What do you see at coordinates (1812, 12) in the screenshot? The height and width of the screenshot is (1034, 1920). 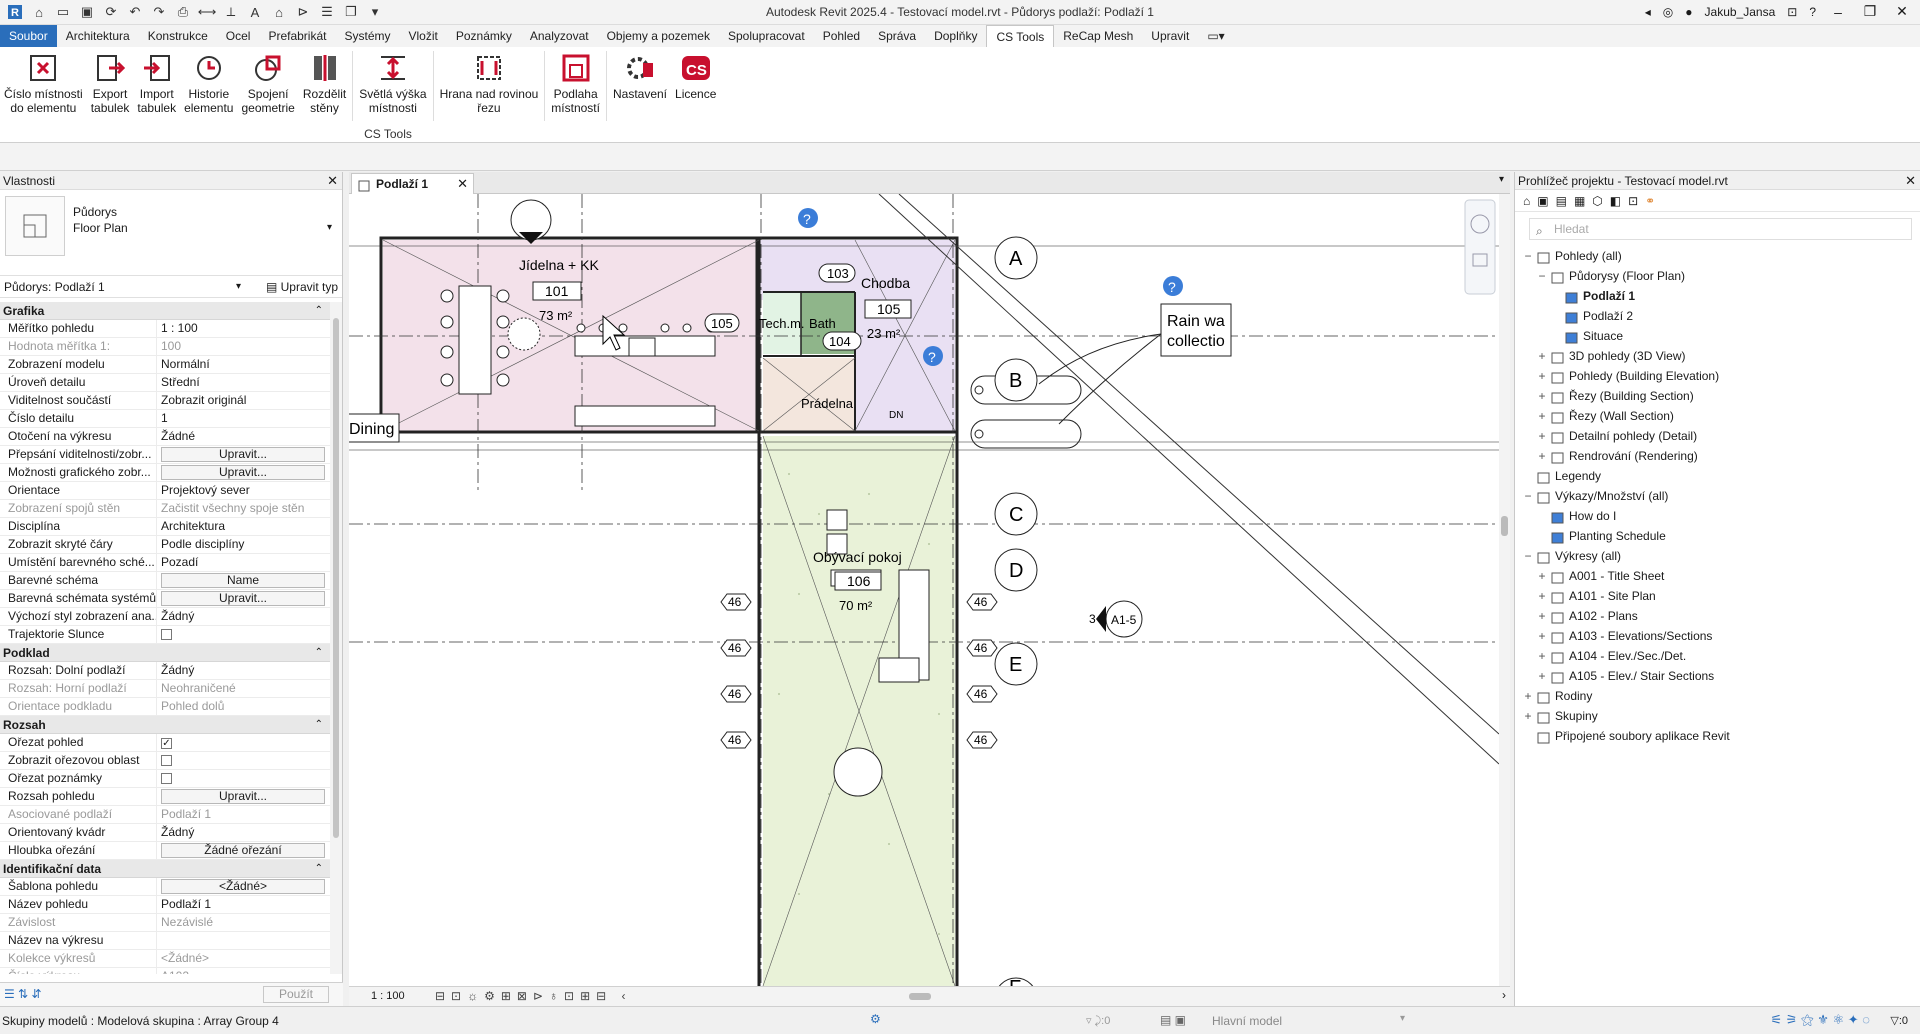 I see `help-icon: ?` at bounding box center [1812, 12].